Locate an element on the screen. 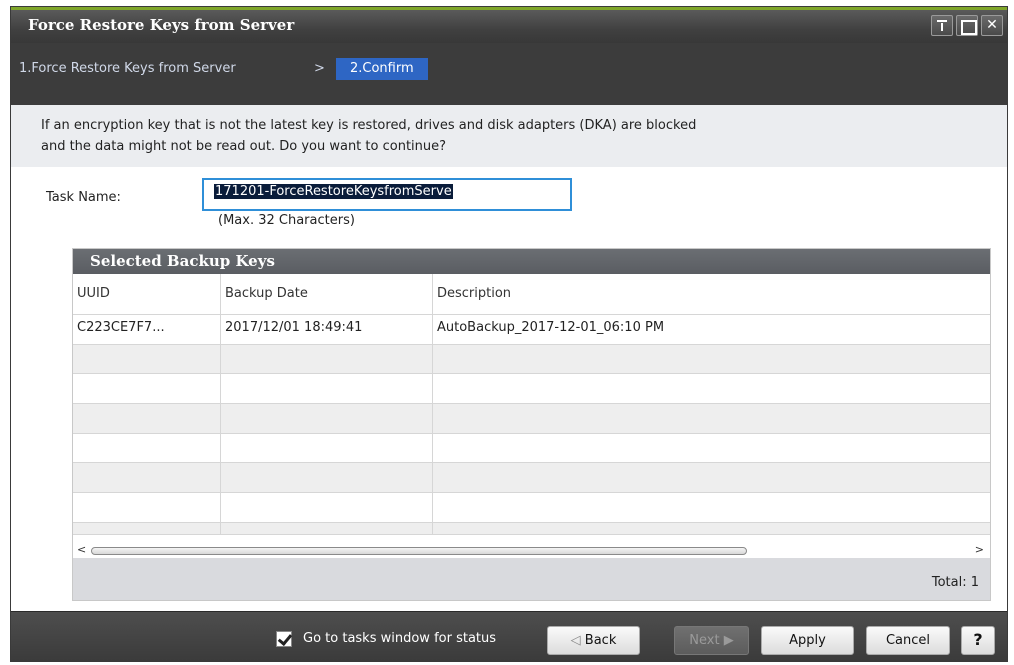  total-count: Total: 1 is located at coordinates (955, 582).